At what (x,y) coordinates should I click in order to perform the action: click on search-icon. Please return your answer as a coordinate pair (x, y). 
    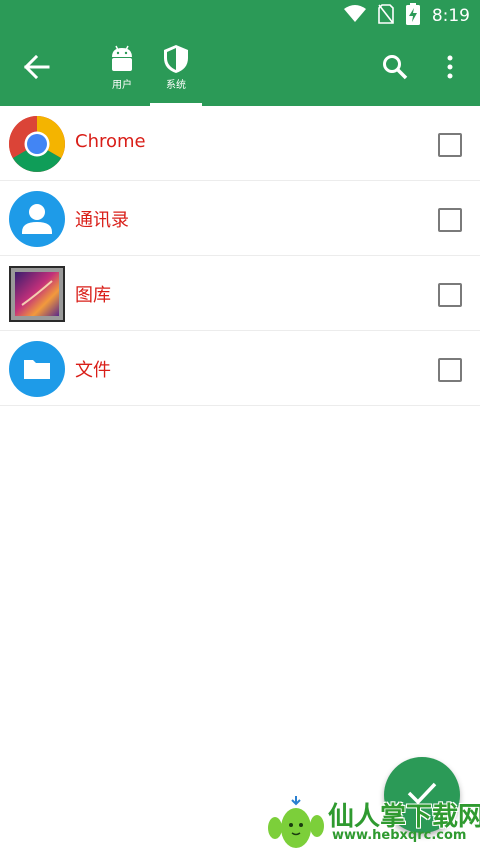
    Looking at the image, I should click on (395, 69).